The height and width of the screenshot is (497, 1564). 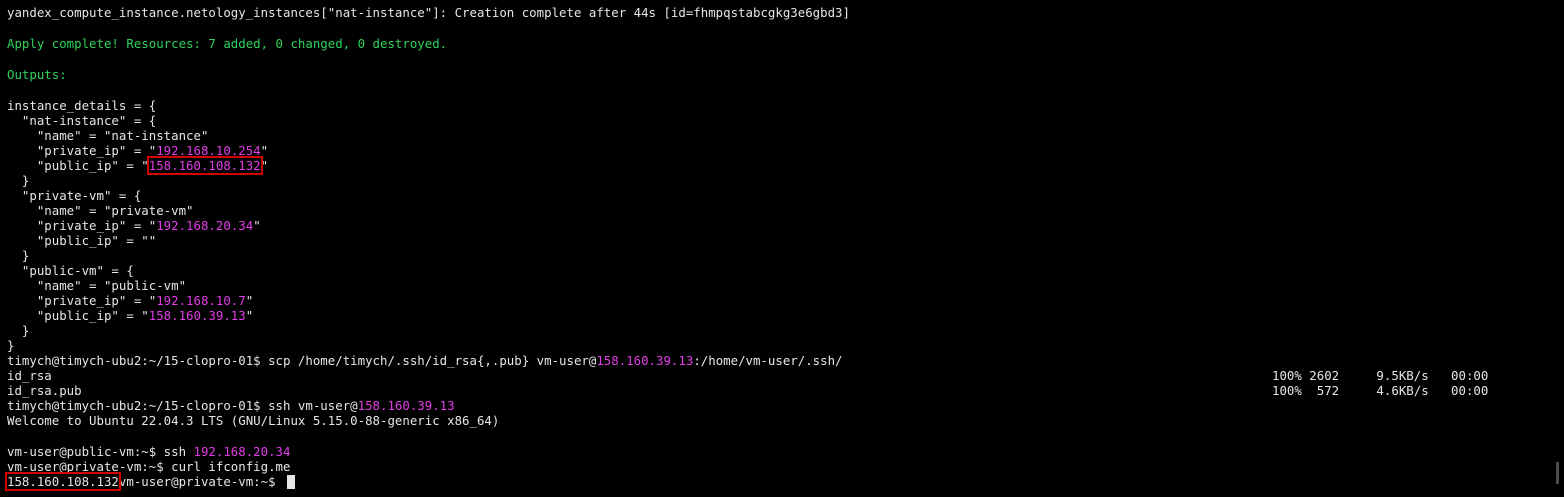 What do you see at coordinates (208, 150) in the screenshot?
I see `ip-address: 192.168.10.254` at bounding box center [208, 150].